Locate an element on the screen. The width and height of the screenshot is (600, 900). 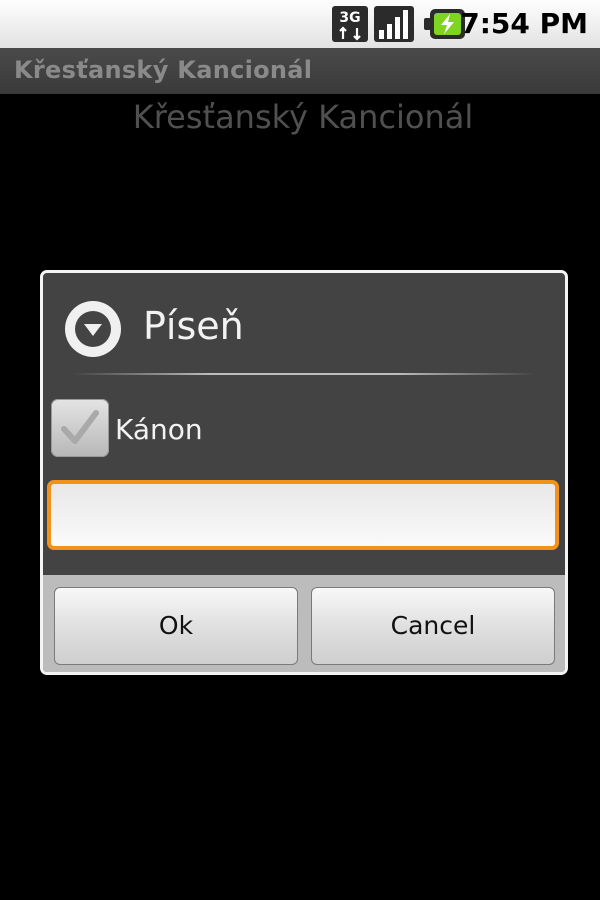
dialog-button-bar: Ok Cancel is located at coordinates (304, 623).